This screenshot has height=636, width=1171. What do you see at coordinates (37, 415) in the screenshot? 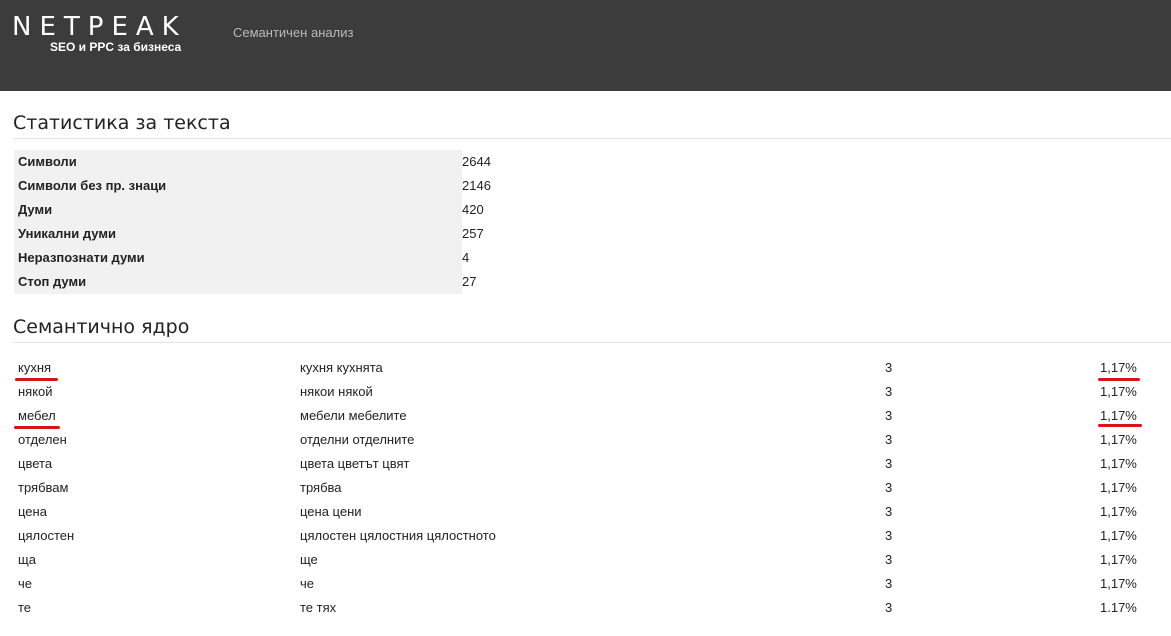
I see `word-cell: мебел` at bounding box center [37, 415].